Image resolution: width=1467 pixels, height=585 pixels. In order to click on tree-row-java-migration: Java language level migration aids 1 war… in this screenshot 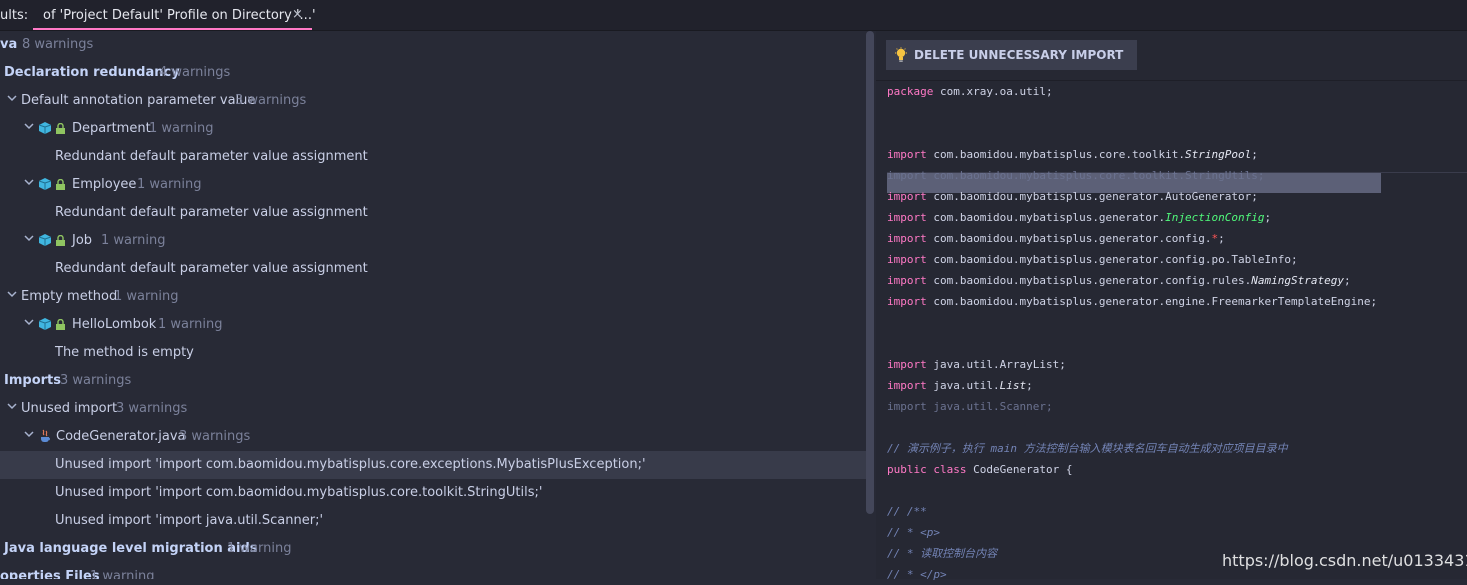, I will do `click(434, 549)`.